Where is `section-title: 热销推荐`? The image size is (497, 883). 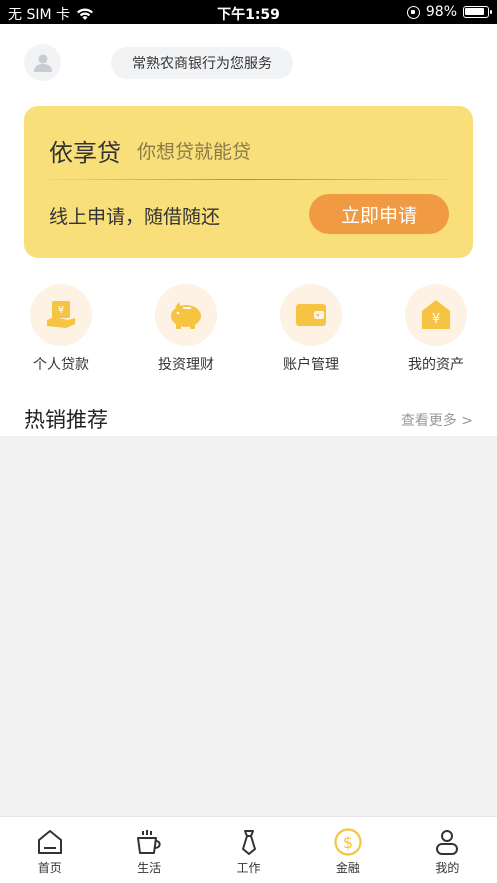 section-title: 热销推荐 is located at coordinates (66, 420).